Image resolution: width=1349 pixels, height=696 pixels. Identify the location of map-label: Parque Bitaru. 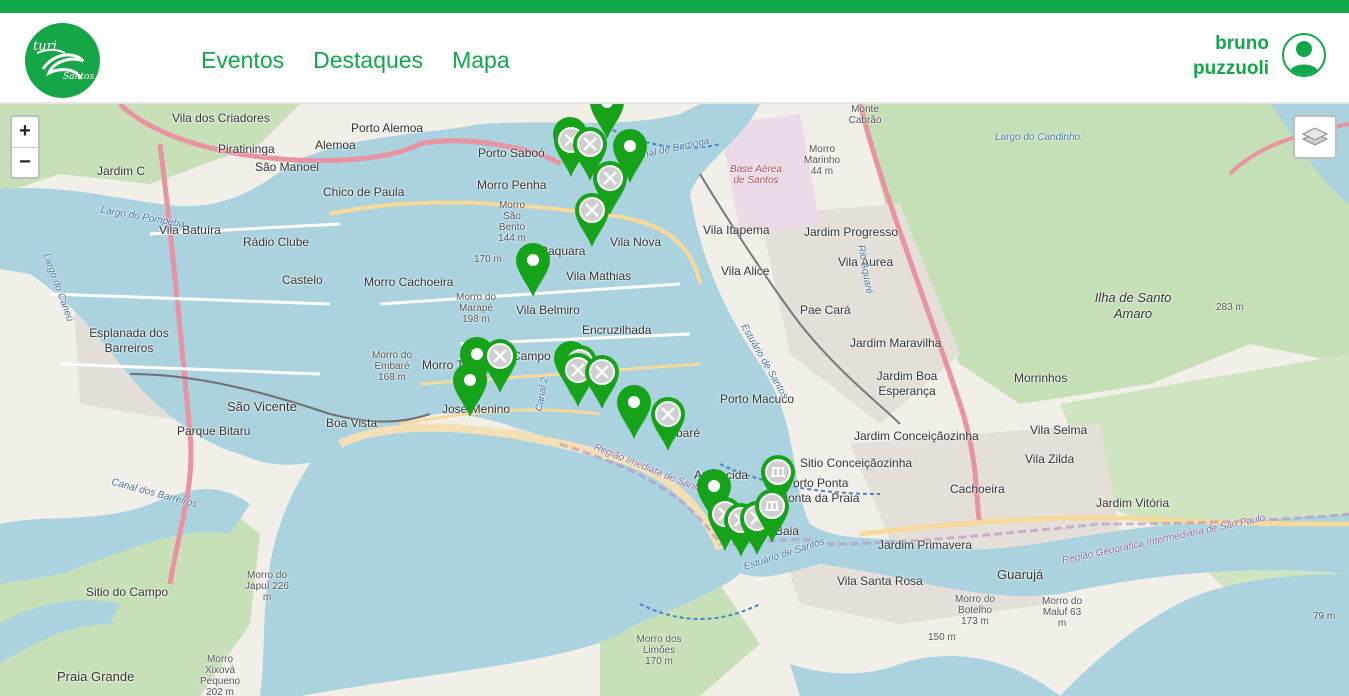
(214, 431).